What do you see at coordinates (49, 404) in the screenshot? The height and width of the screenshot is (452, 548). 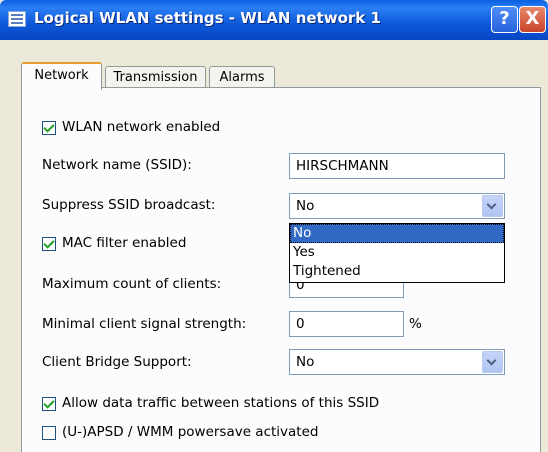 I see `allow-traffic-checkbox` at bounding box center [49, 404].